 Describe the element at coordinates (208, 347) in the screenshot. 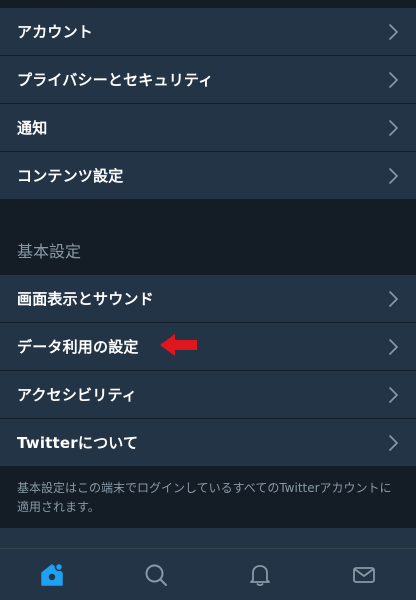

I see `settings-item-data-usage: データ利用の設定` at that location.